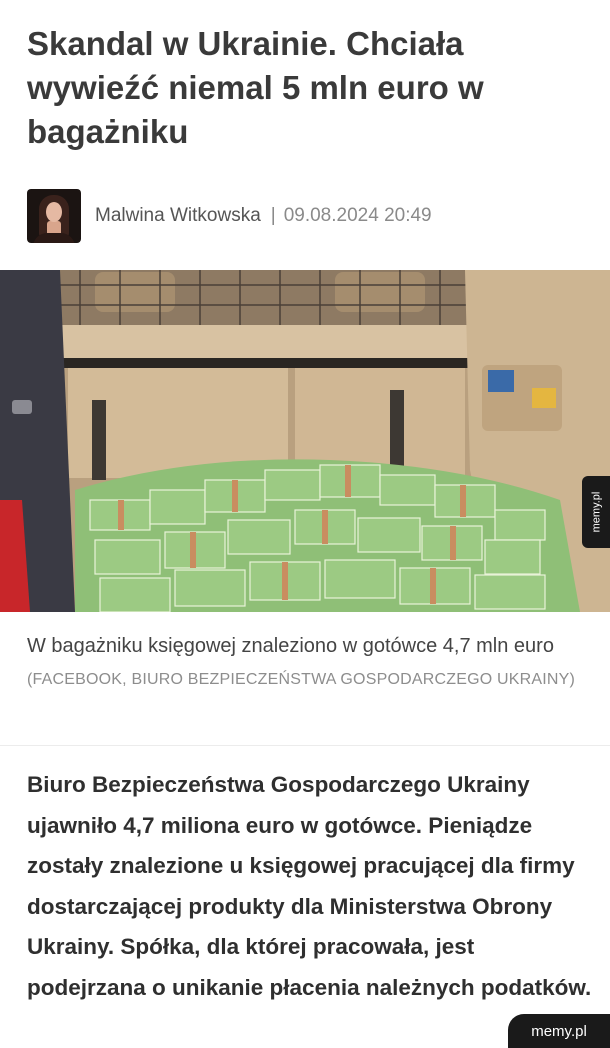 This screenshot has height=1048, width=610. I want to click on divider, so click(305, 745).